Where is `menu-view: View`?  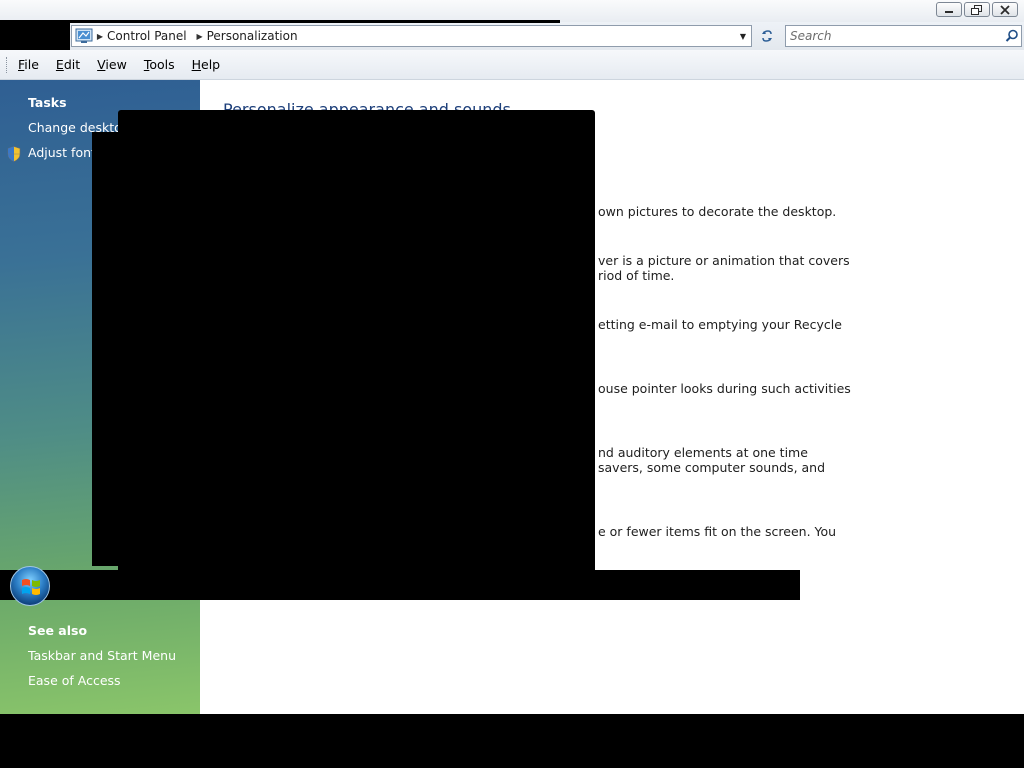 menu-view: View is located at coordinates (112, 64).